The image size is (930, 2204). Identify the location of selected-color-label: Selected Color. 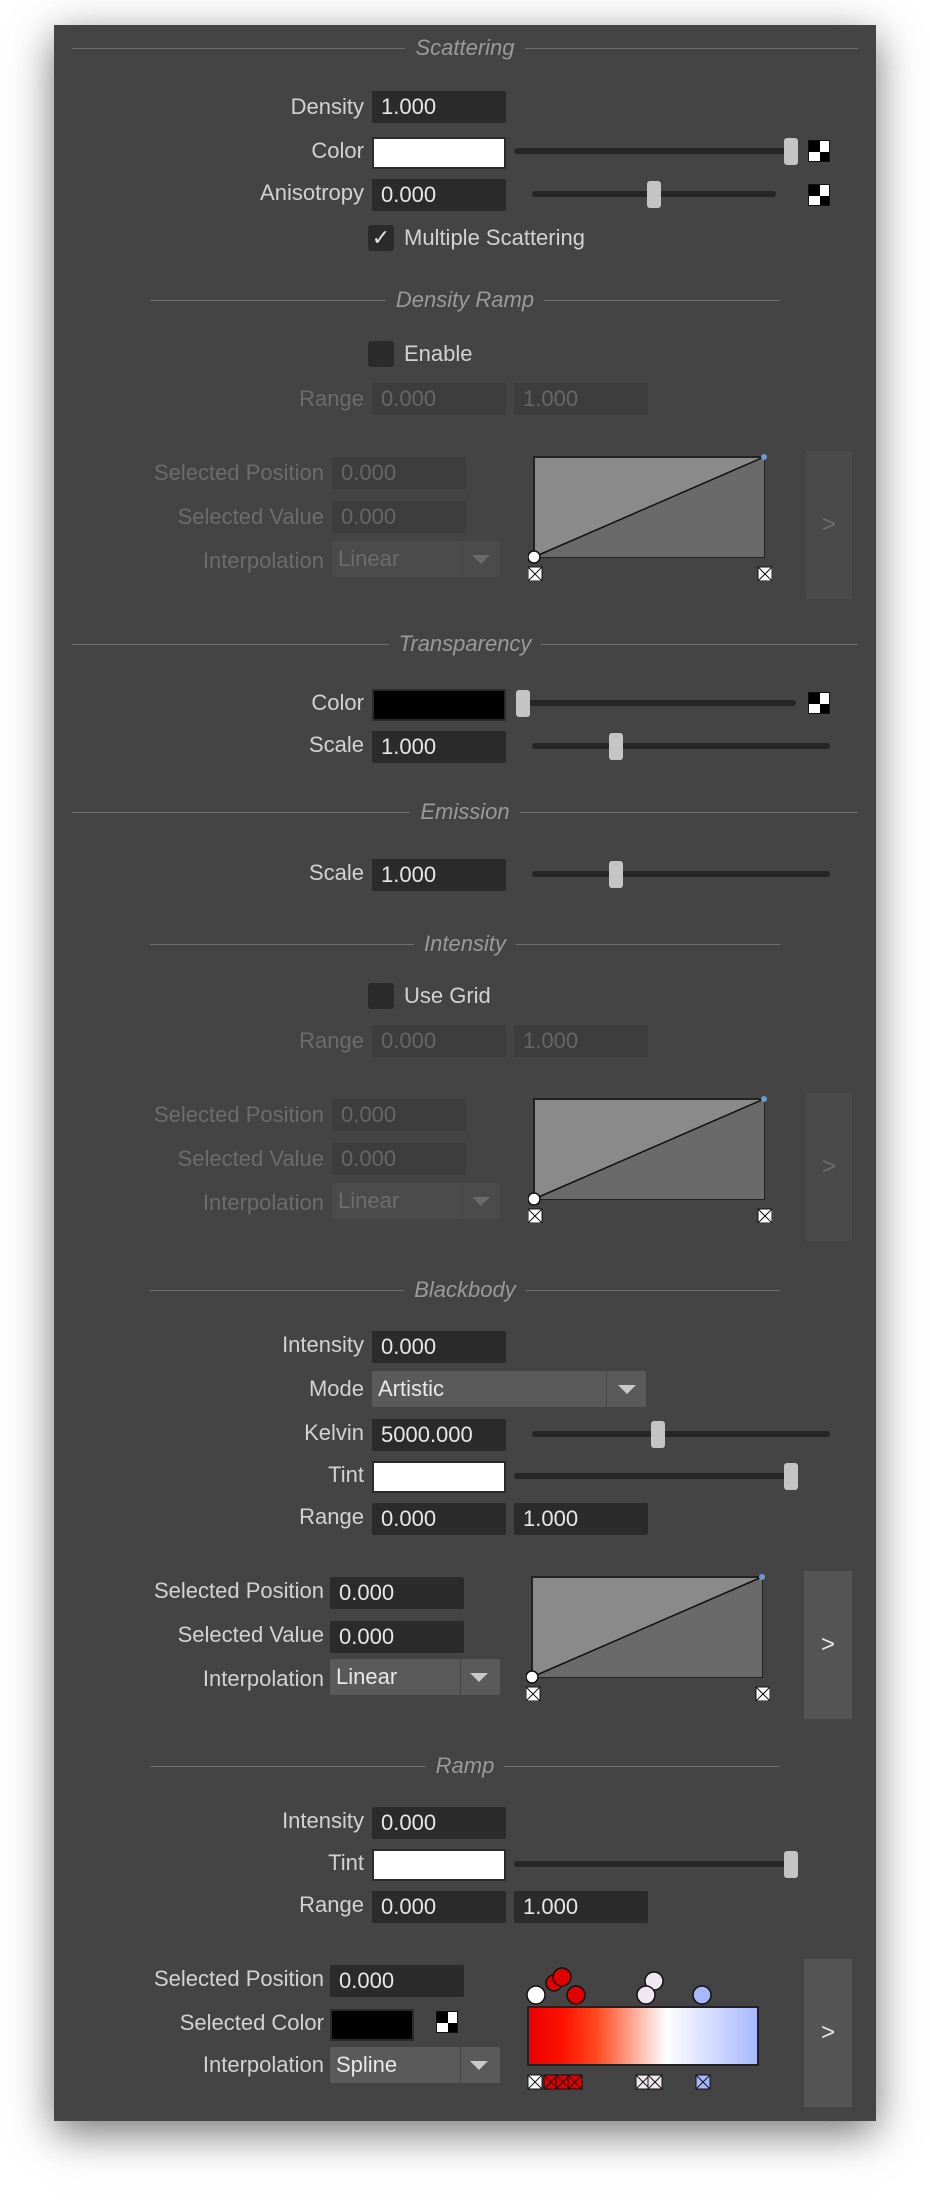
(251, 2022).